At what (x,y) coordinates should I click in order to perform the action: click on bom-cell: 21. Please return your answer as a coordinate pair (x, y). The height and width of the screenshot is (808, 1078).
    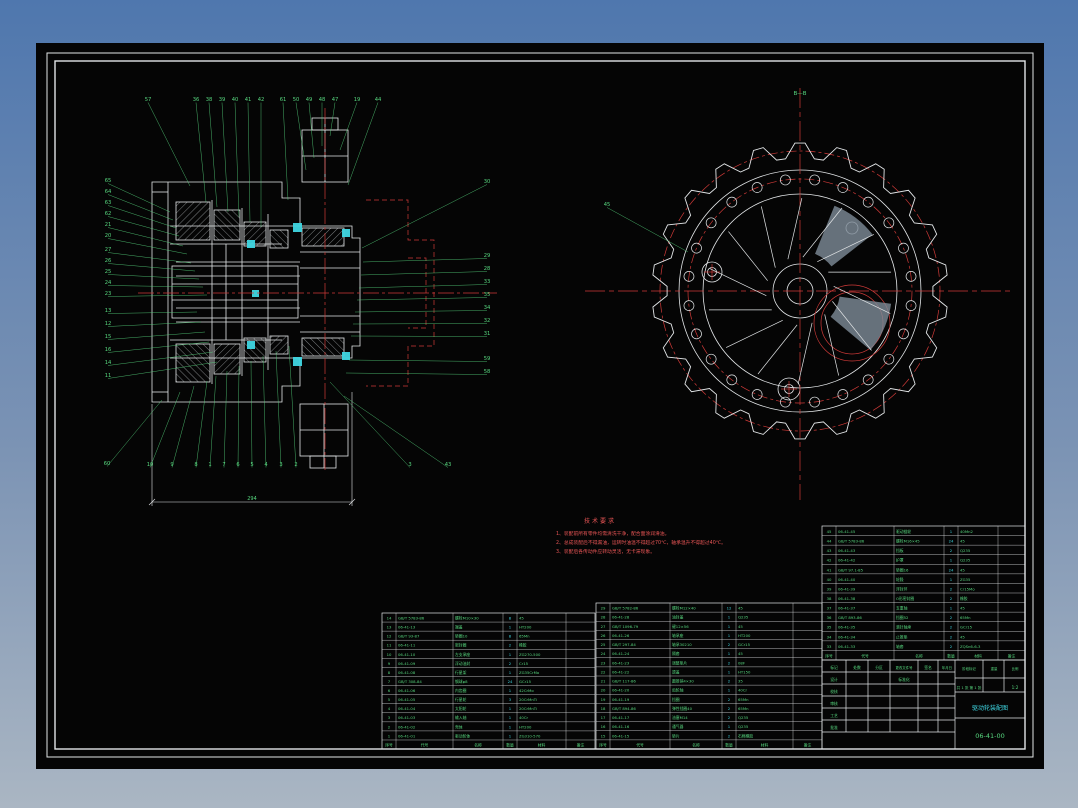
    Looking at the image, I should click on (603, 681).